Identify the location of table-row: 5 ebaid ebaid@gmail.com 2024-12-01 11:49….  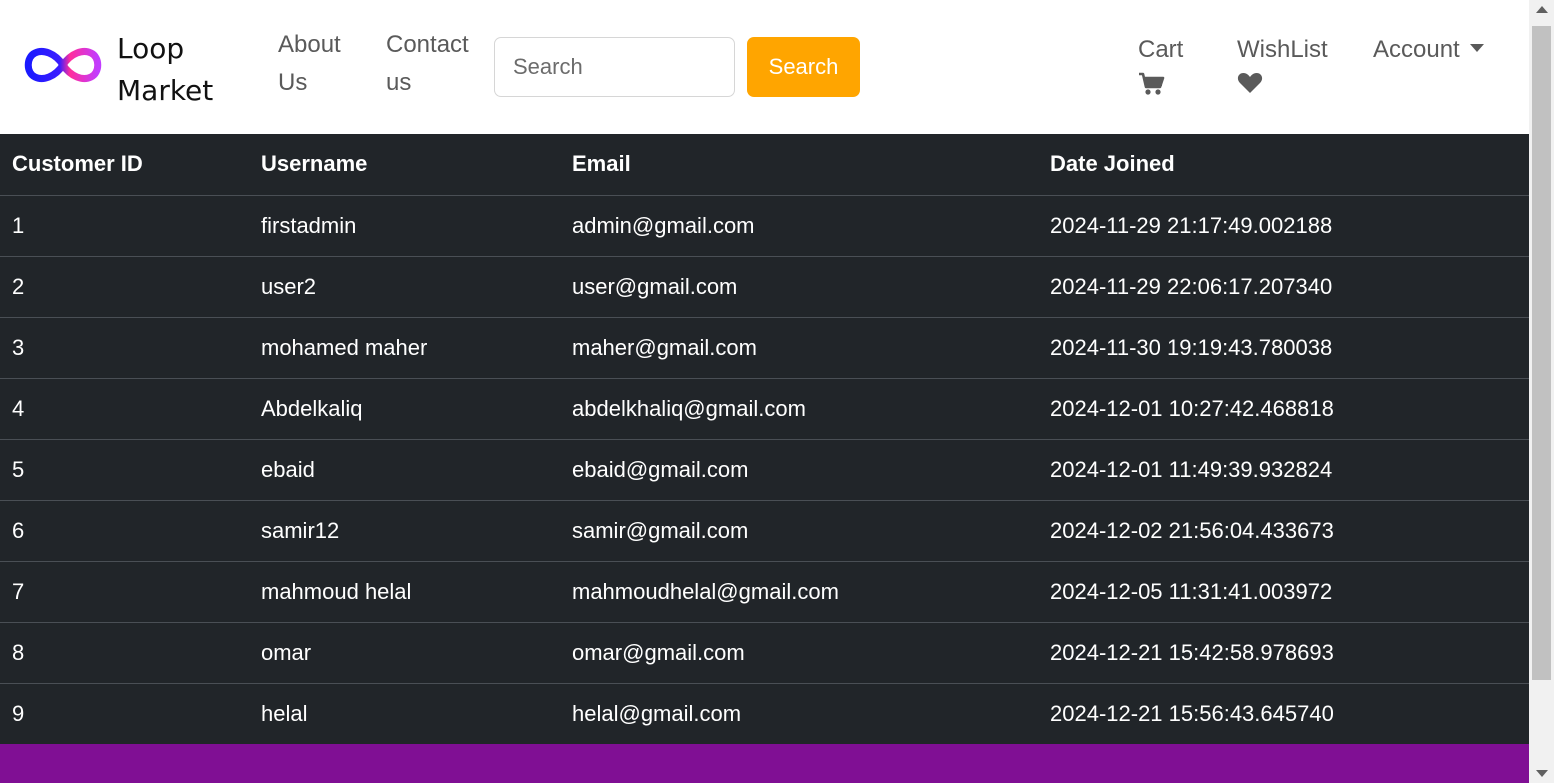
(764, 470).